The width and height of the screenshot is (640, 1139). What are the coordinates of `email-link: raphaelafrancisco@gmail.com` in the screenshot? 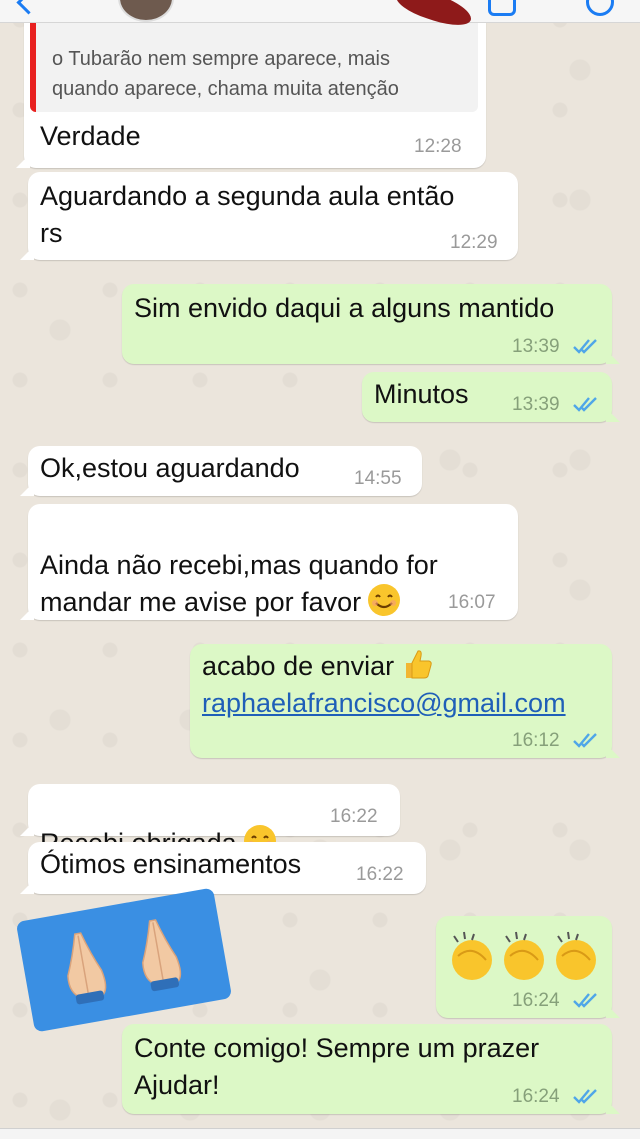 It's located at (384, 703).